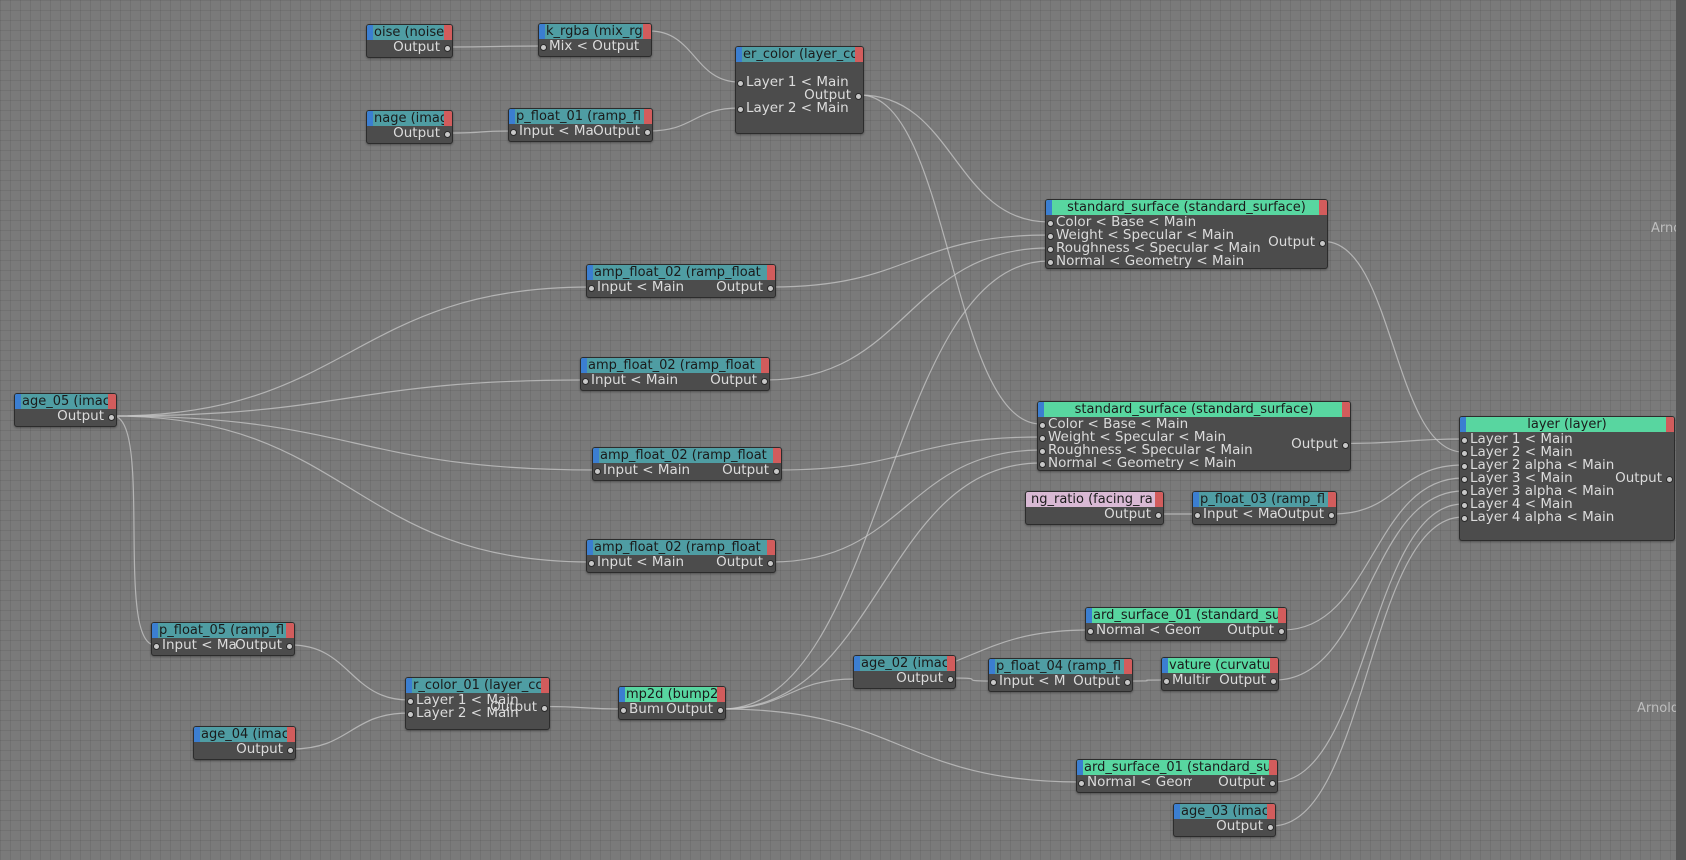 The height and width of the screenshot is (860, 1686). What do you see at coordinates (580, 116) in the screenshot?
I see `node-header: p_float_01 (ramp_fl` at bounding box center [580, 116].